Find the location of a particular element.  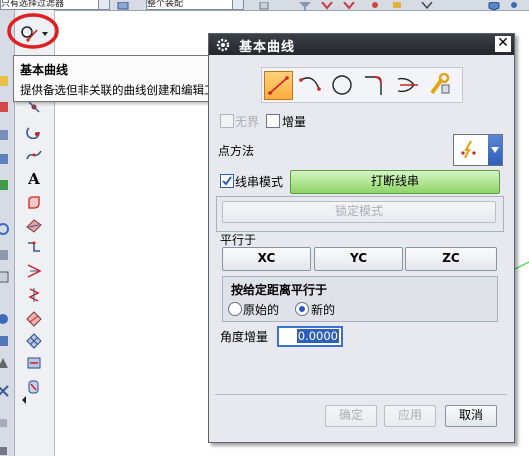

zc-button: ZC is located at coordinates (451, 259).